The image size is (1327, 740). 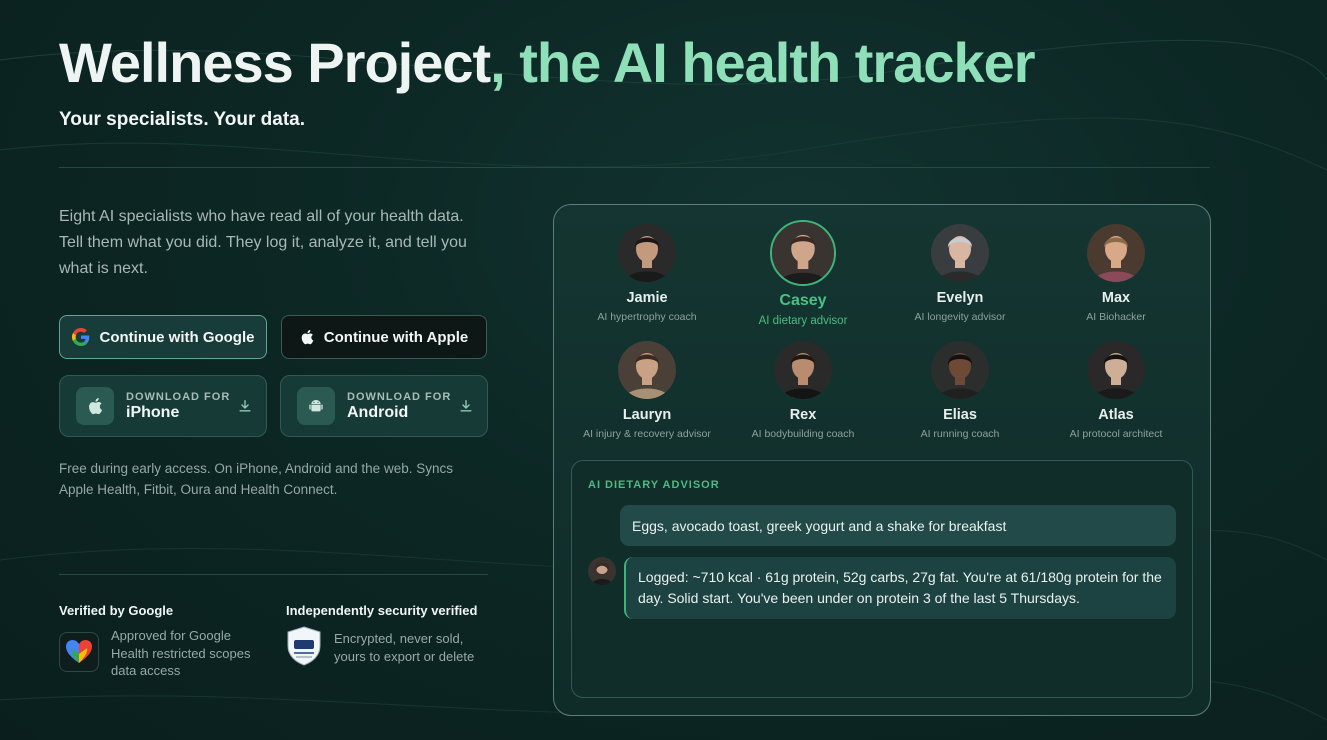 What do you see at coordinates (634, 167) in the screenshot?
I see `divider-top` at bounding box center [634, 167].